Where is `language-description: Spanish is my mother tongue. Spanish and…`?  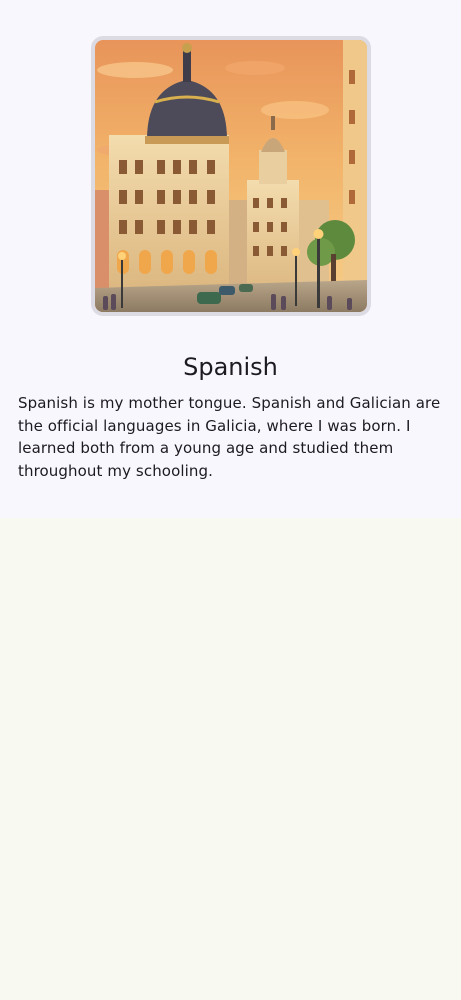
language-description: Spanish is my mother tongue. Spanish and… is located at coordinates (229, 437).